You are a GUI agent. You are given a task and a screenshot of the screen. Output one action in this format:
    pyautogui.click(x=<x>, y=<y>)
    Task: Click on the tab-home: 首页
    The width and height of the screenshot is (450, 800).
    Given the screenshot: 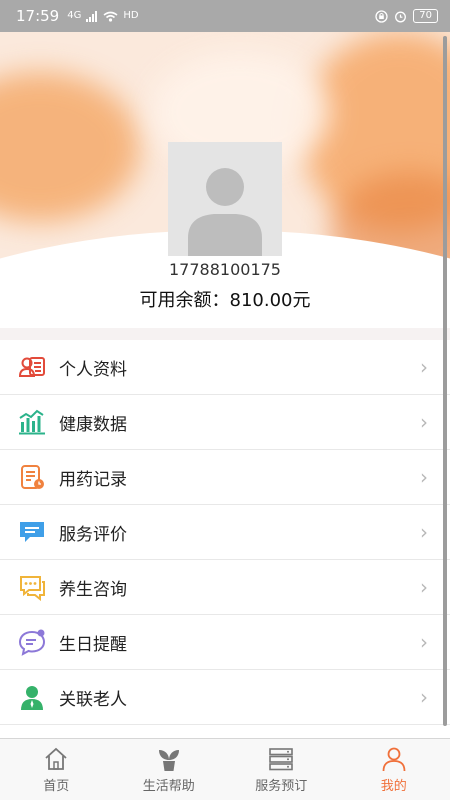 What is the action you would take?
    pyautogui.click(x=56, y=769)
    